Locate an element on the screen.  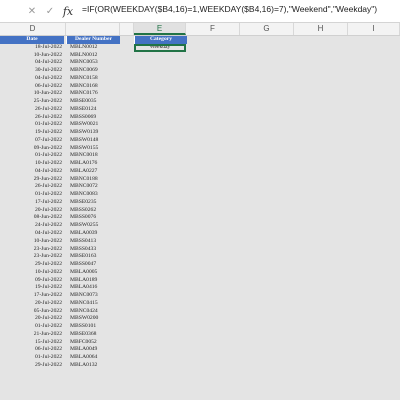
dealer-number-cell: MBLA0049 is located at coordinates (93, 350).